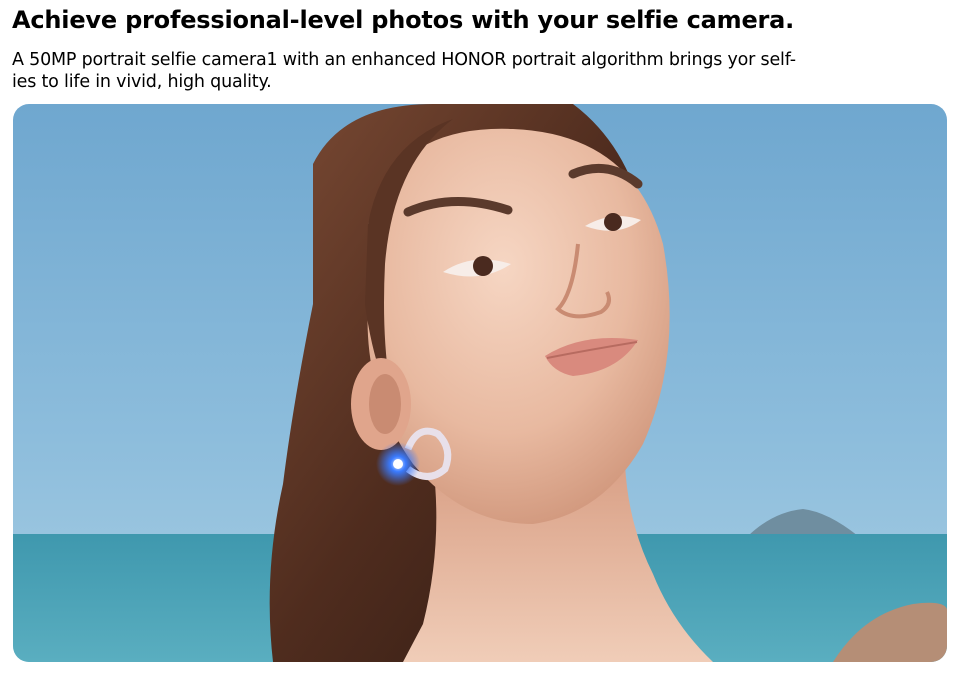  Describe the element at coordinates (483, 266) in the screenshot. I see `left-iris` at that location.